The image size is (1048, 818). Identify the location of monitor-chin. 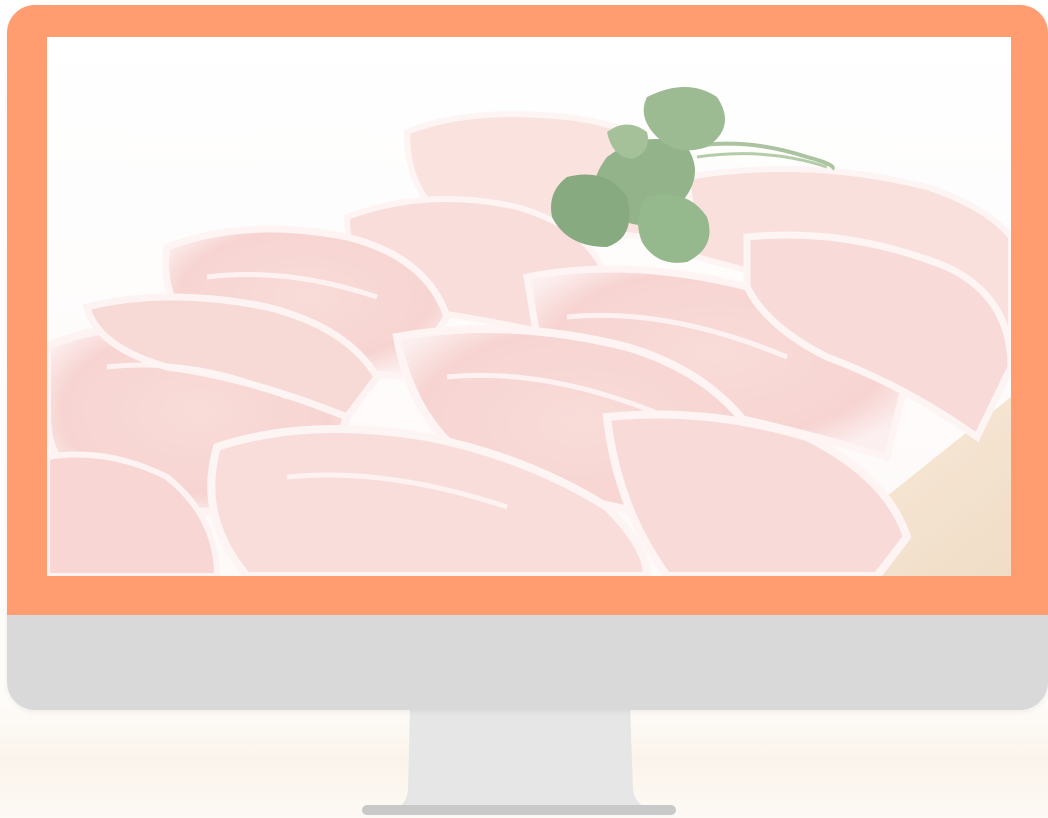
(527, 662).